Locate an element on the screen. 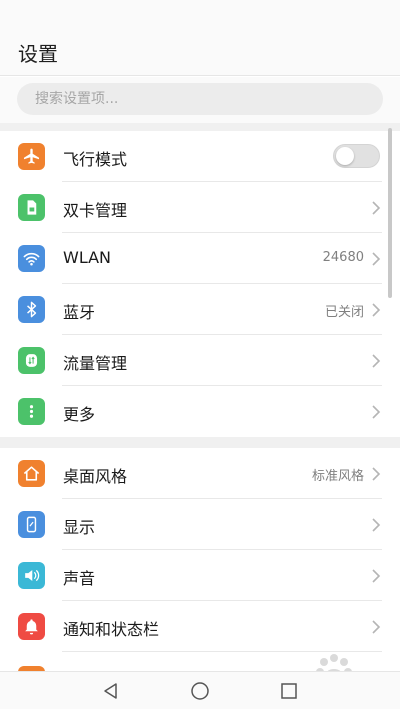  row-notifications: 通知和状态栏 is located at coordinates (200, 626).